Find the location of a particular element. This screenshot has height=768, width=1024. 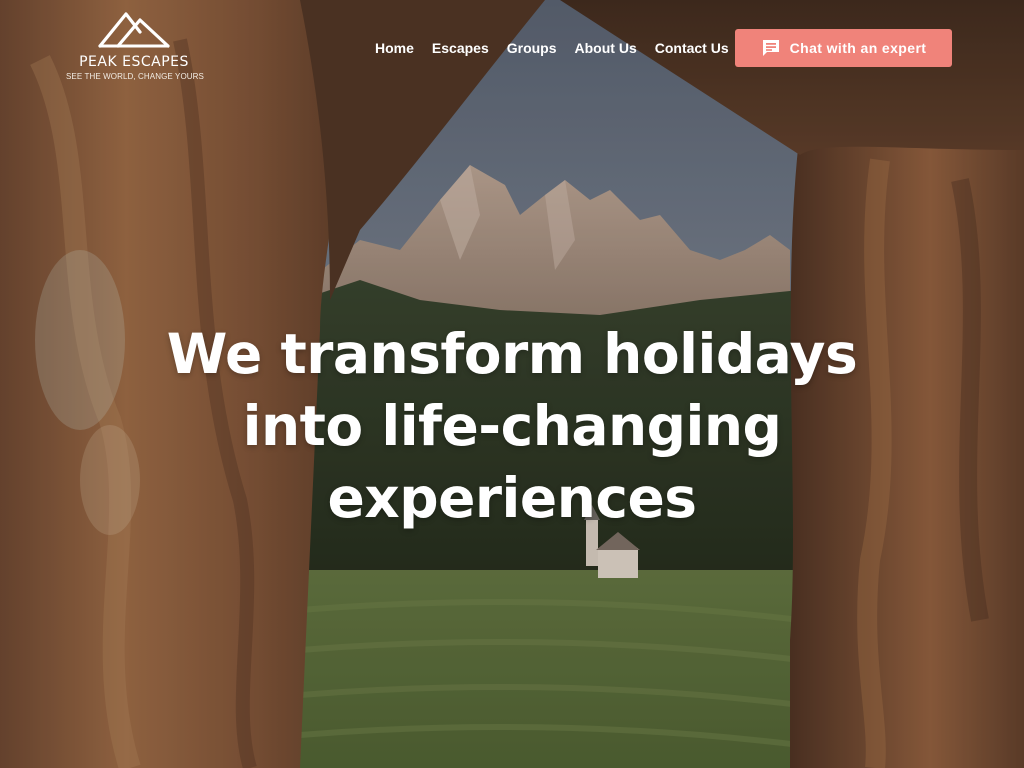

hero-headline-line-3: experiences is located at coordinates (512, 498).